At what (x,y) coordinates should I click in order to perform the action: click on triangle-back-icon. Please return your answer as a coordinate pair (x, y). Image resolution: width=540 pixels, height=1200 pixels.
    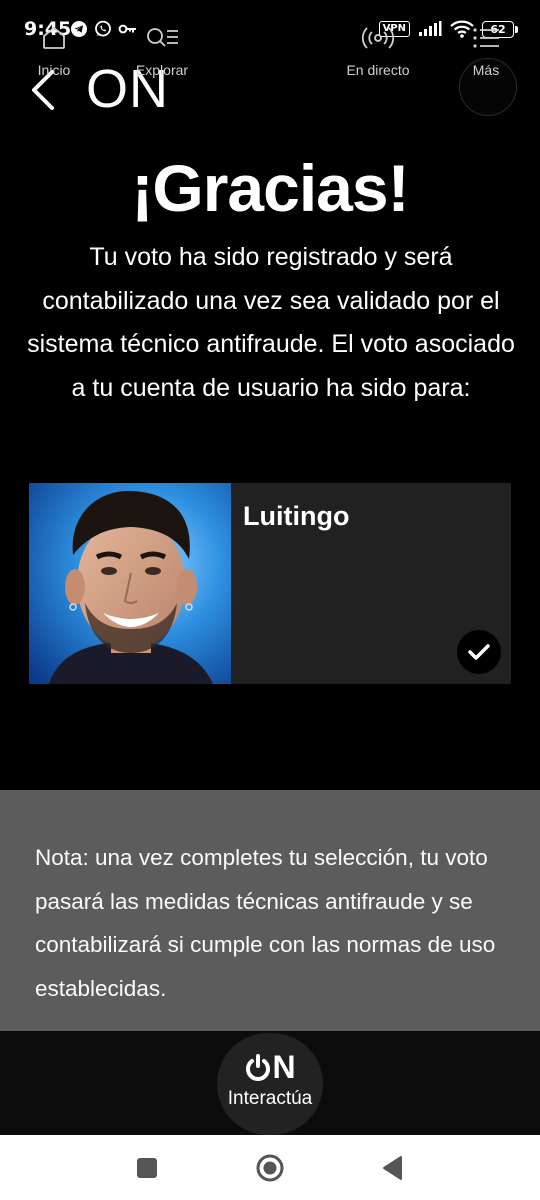
    Looking at the image, I should click on (392, 1167).